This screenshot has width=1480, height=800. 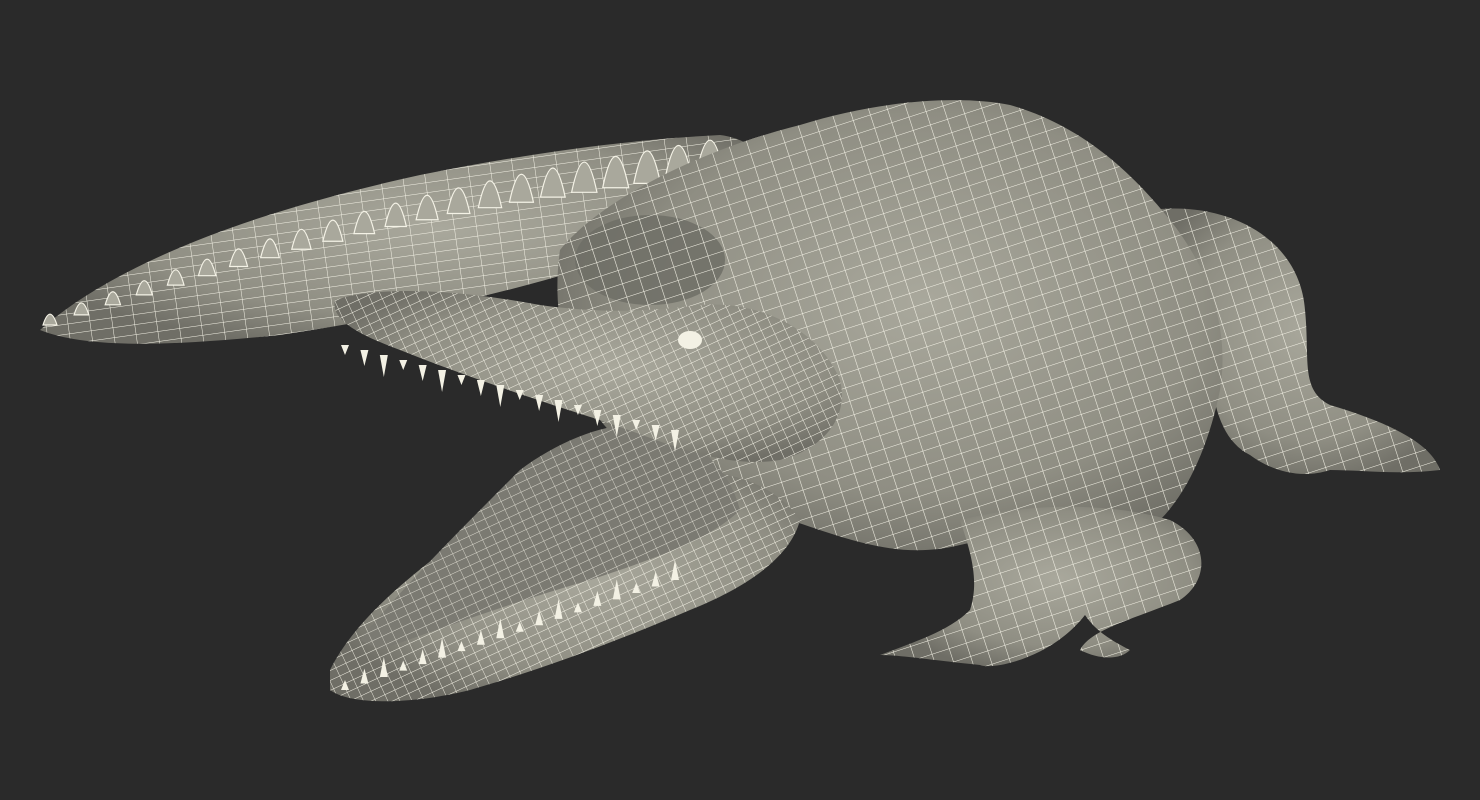 I want to click on eye, so click(x=690, y=340).